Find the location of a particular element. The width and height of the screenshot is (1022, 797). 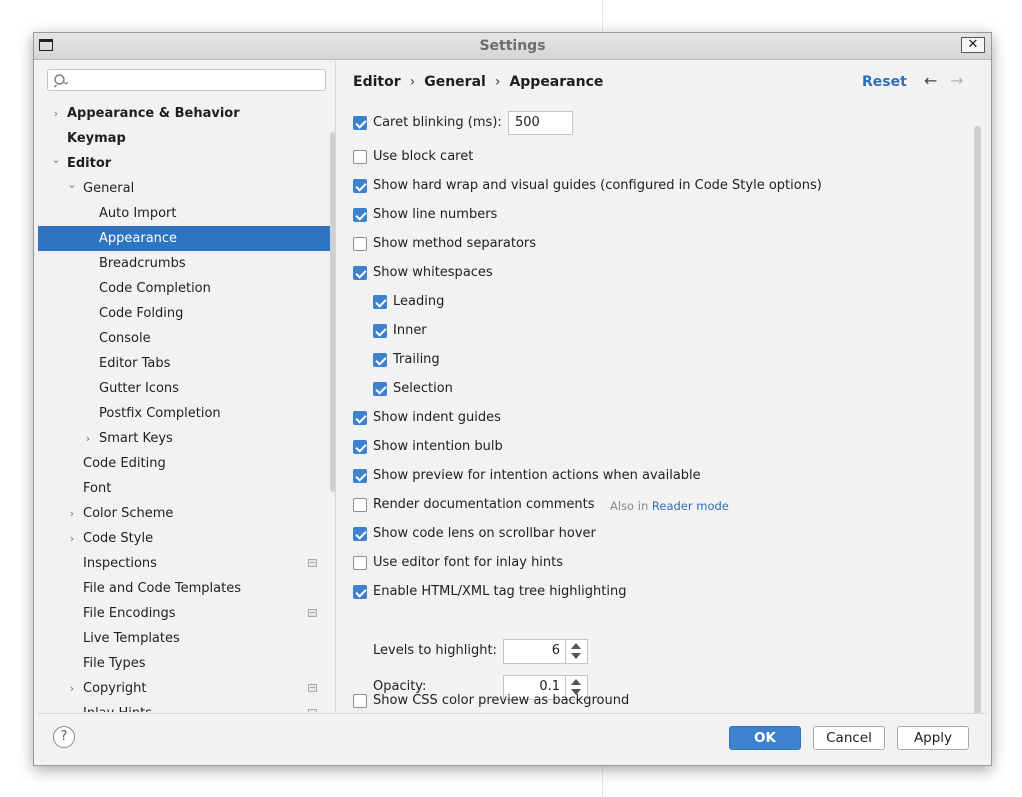

close-icon: ✕ is located at coordinates (973, 44).